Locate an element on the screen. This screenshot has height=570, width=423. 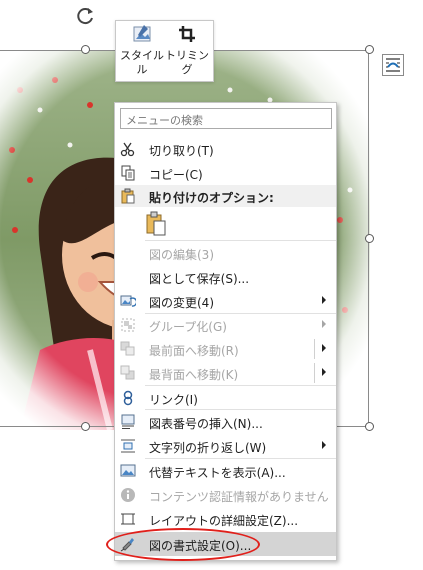
resize-handle-right is located at coordinates (369, 238).